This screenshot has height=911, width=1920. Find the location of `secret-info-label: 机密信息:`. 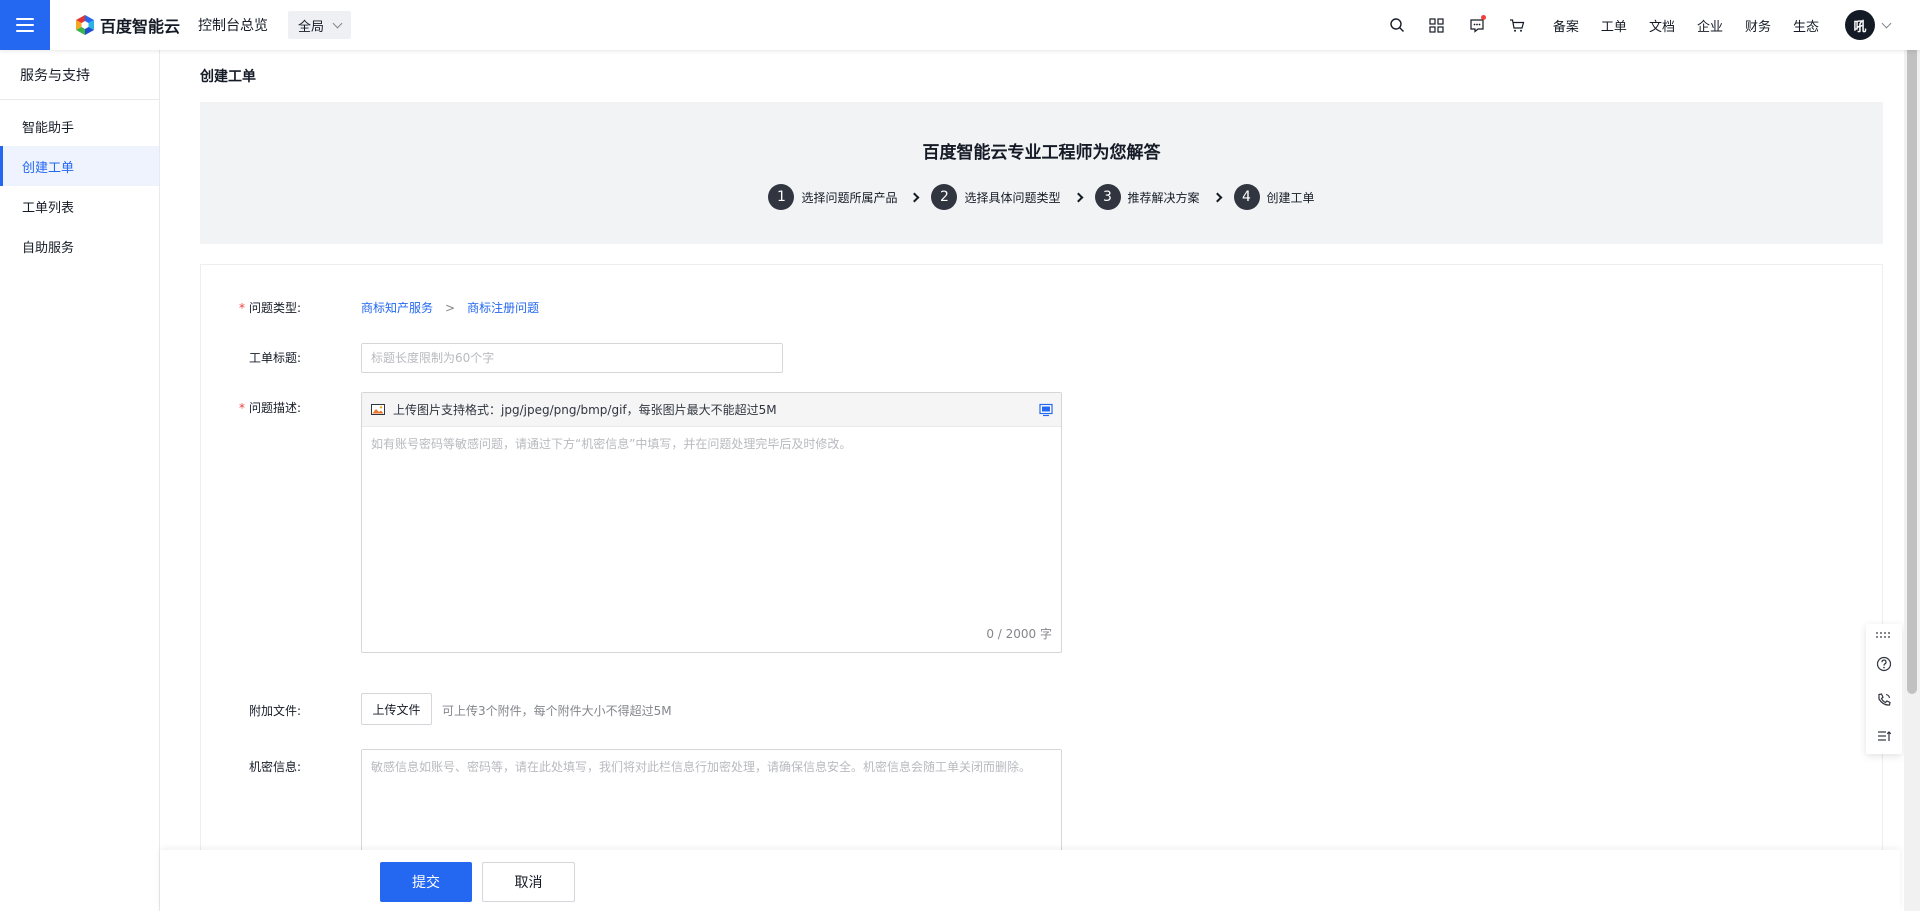

secret-info-label: 机密信息: is located at coordinates (274, 767).